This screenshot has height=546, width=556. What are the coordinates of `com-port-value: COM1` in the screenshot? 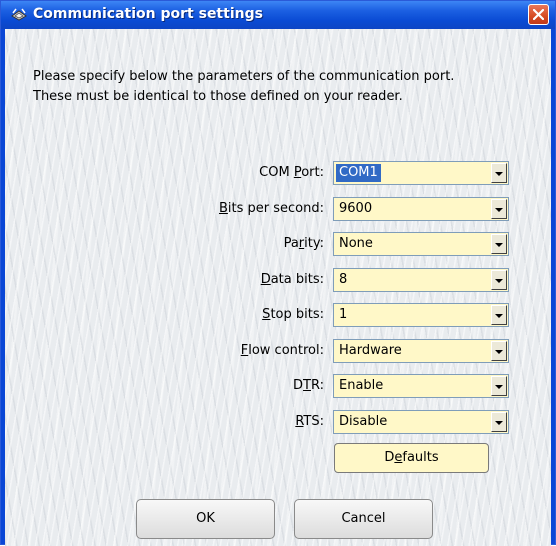 It's located at (358, 173).